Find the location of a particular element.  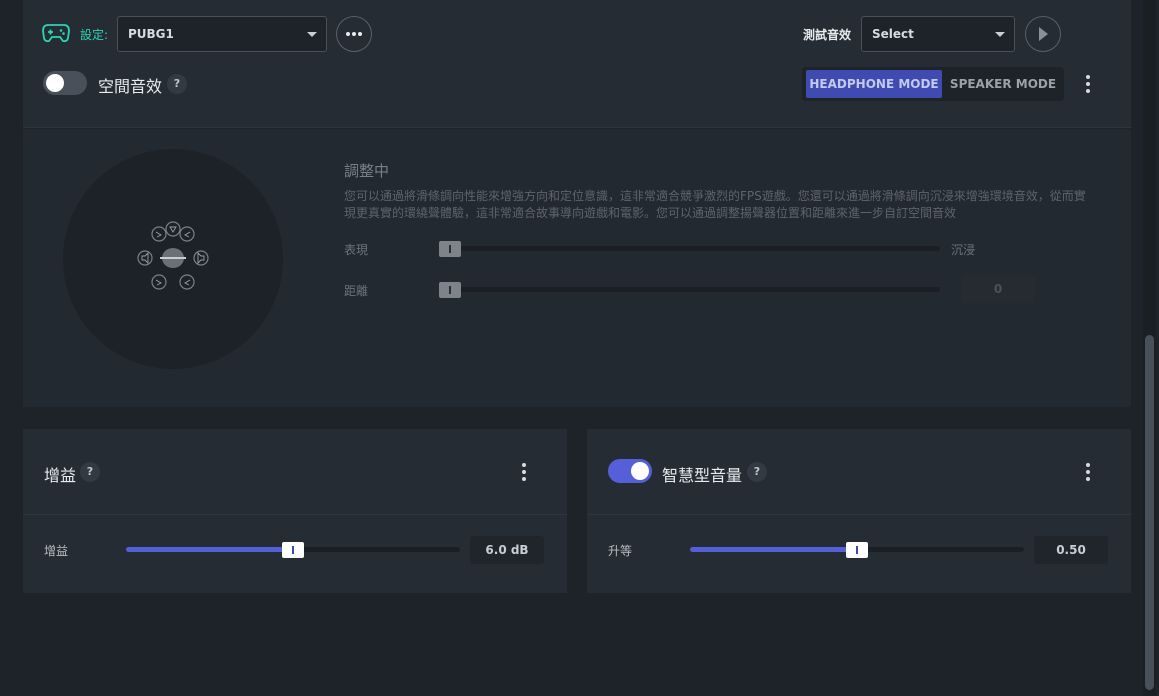

smart-volume-menu-button is located at coordinates (1088, 472).